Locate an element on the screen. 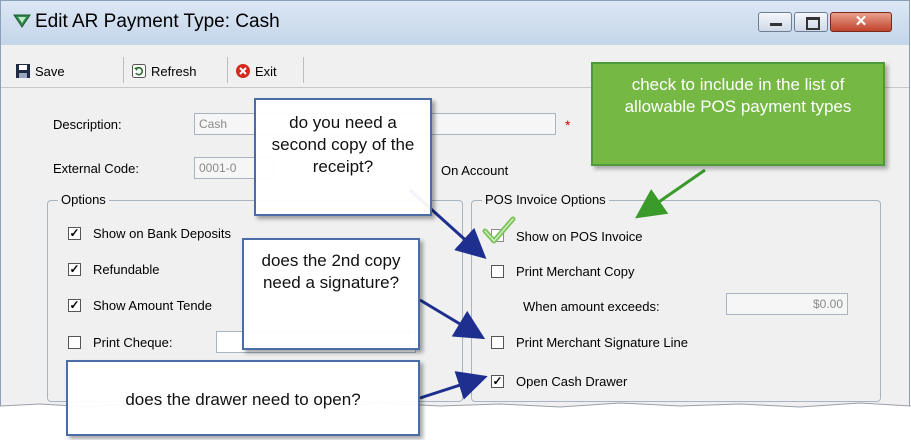  title-bar: Edit AR Payment Type: Cash ✕ is located at coordinates (455, 23).